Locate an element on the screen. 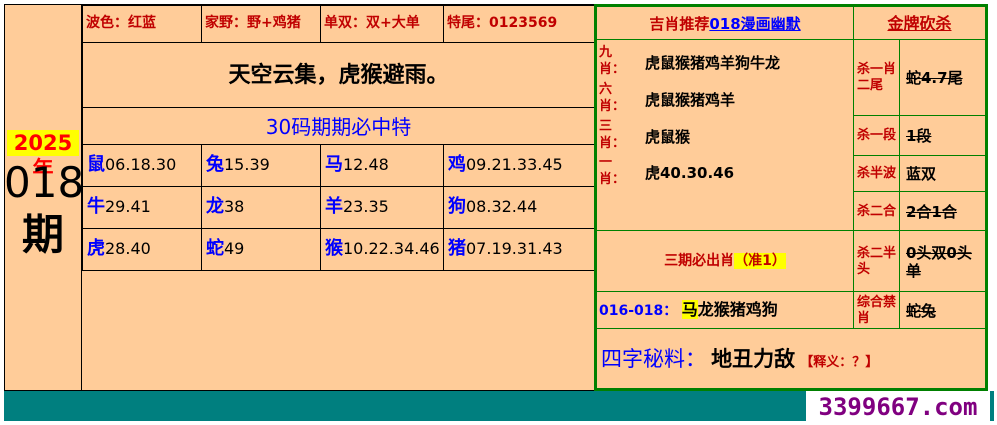 This screenshot has height=425, width=997. kill-value-cell: 蓝双 is located at coordinates (942, 174).